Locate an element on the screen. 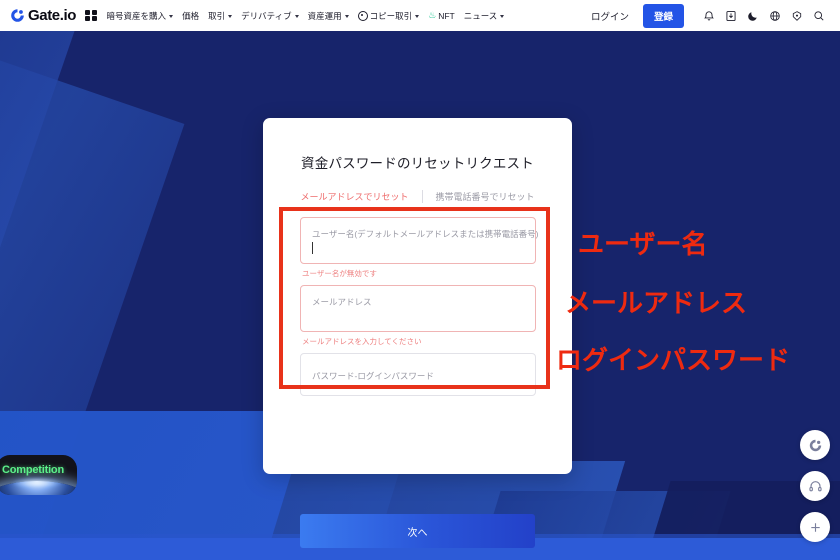 Image resolution: width=840 pixels, height=560 pixels. username-placeholder: ユーザー名(デフォルトメールアドレスまたは携帯電話番号) is located at coordinates (425, 234).